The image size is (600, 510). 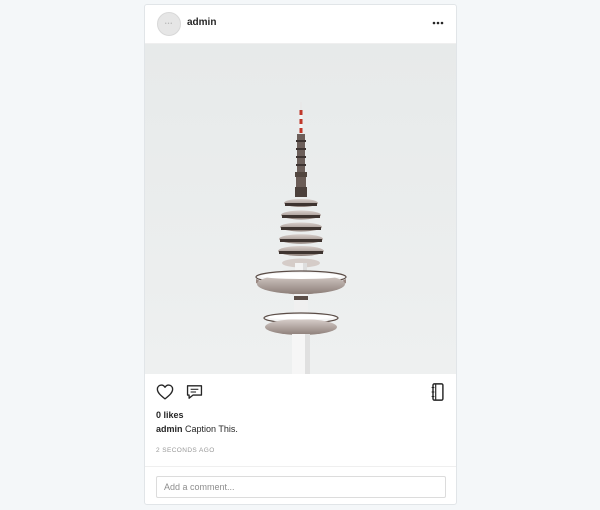 What do you see at coordinates (211, 429) in the screenshot?
I see `caption-text: Caption This.` at bounding box center [211, 429].